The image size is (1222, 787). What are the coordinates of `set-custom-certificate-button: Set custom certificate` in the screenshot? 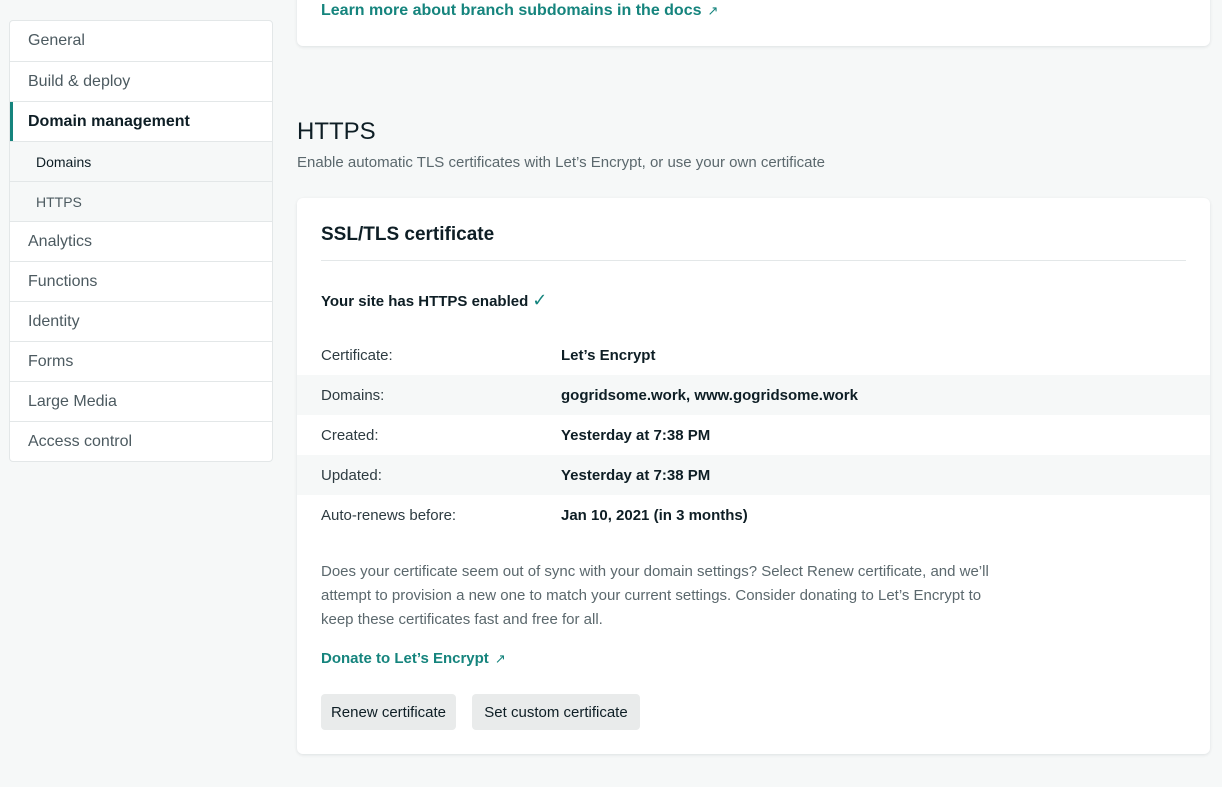 It's located at (556, 712).